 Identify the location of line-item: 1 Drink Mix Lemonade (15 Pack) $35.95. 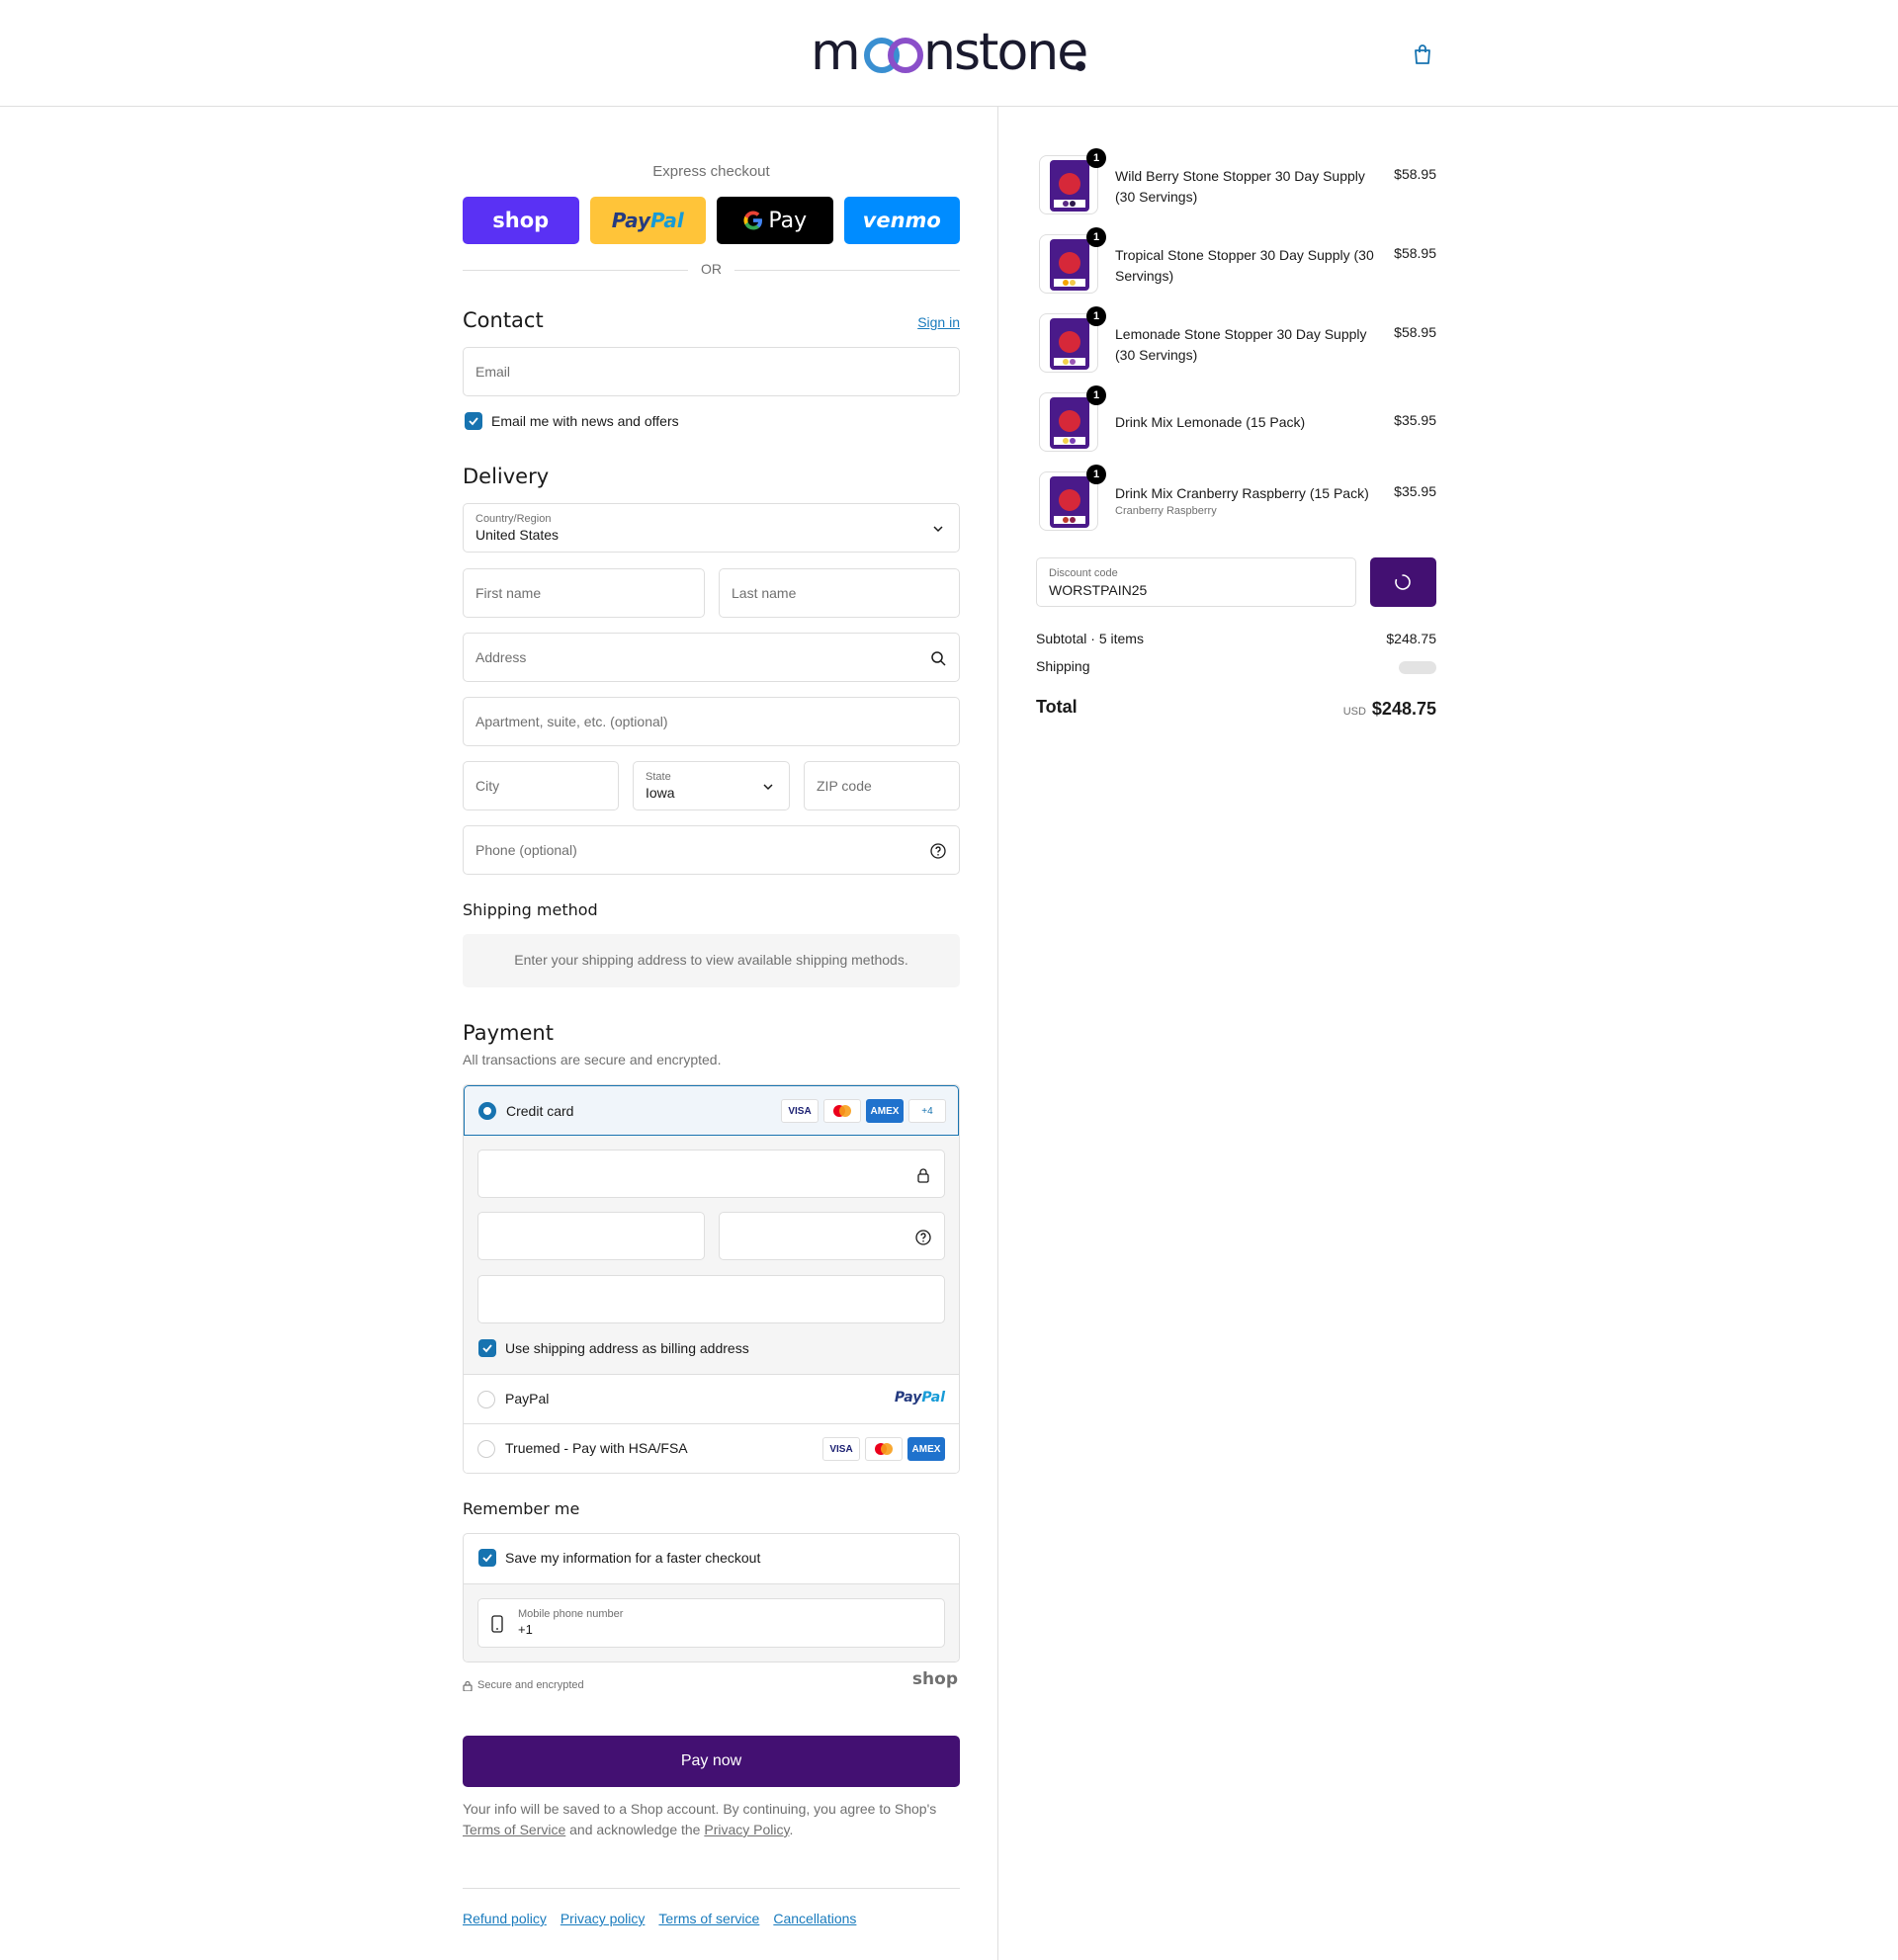
(1236, 419).